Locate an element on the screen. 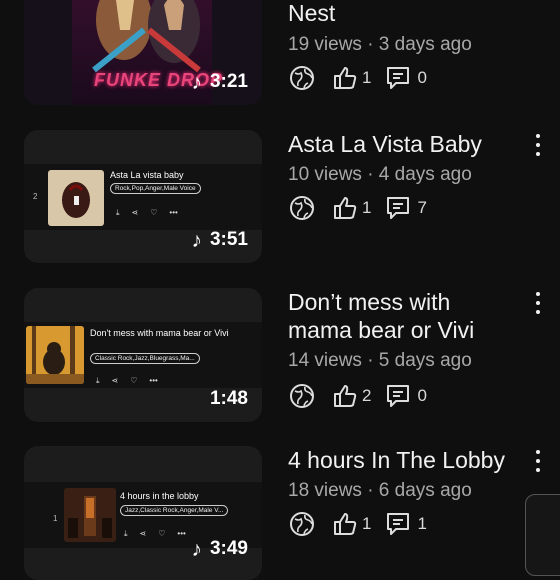 The width and height of the screenshot is (560, 580). video-title: Asta La Vista Baby is located at coordinates (403, 144).